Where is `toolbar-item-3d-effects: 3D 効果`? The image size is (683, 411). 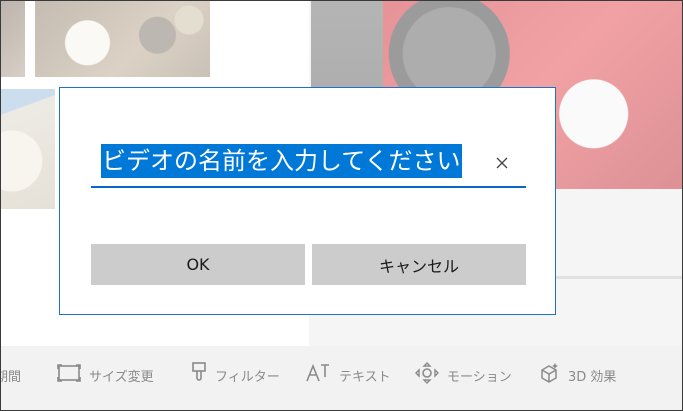
toolbar-item-3d-effects: 3D 効果 is located at coordinates (577, 375).